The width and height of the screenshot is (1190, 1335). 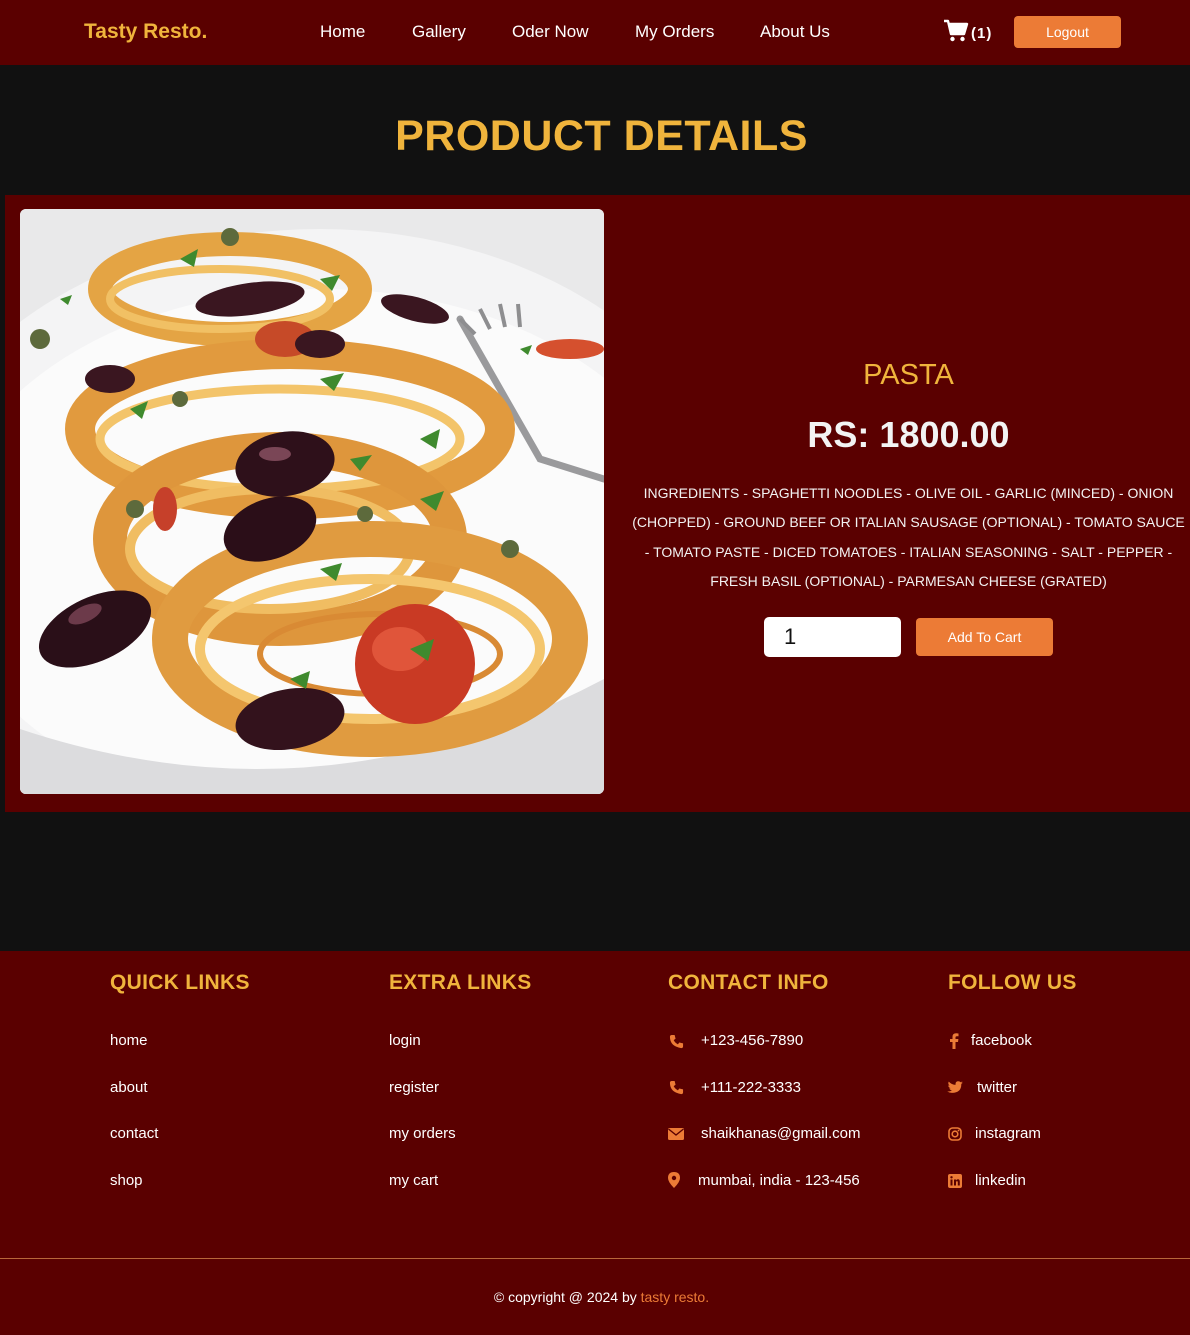 What do you see at coordinates (674, 1180) in the screenshot?
I see `map-marker-icon` at bounding box center [674, 1180].